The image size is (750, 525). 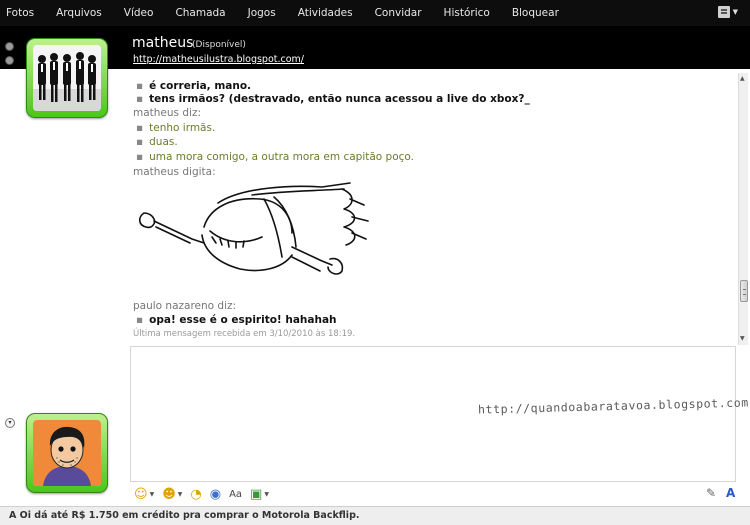 I want to click on collapse-icon: ▾, so click(x=10, y=423).